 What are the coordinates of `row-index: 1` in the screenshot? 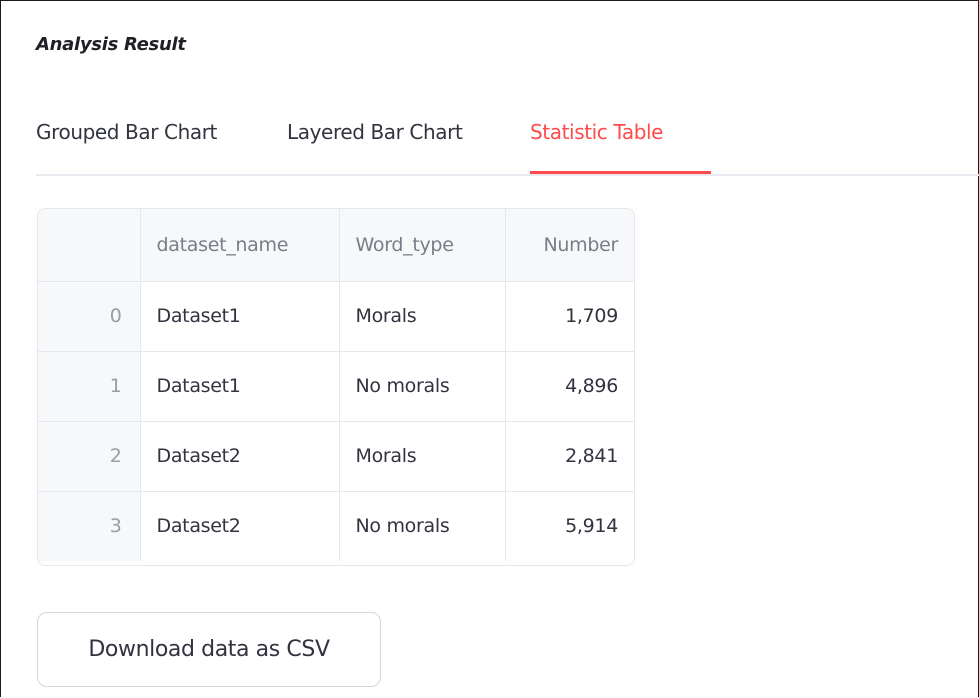 It's located at (89, 386).